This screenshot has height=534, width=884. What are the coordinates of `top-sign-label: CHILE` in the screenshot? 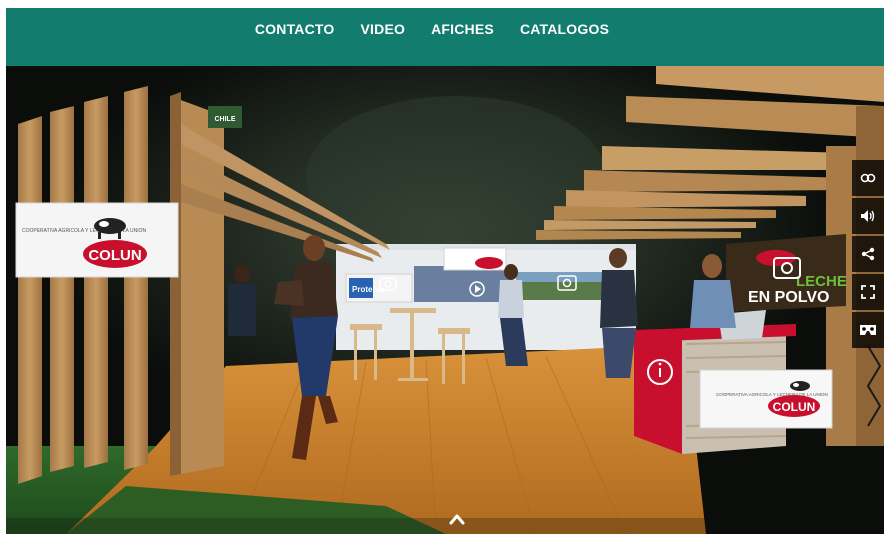 It's located at (225, 119).